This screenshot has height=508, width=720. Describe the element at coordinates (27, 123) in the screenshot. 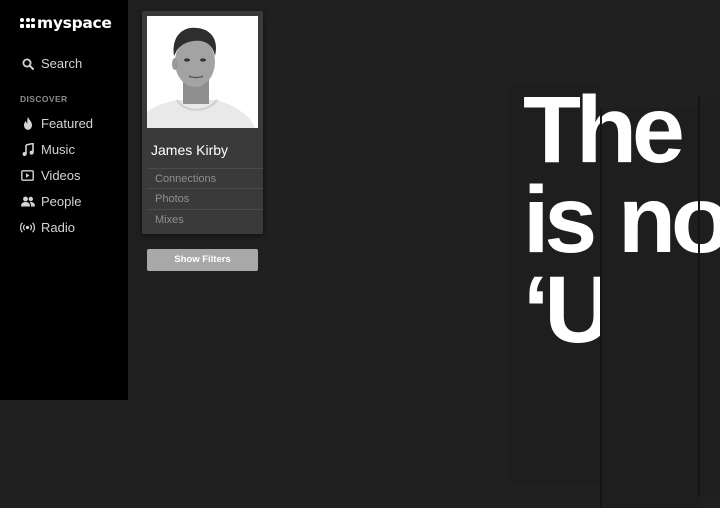

I see `flame-icon` at that location.